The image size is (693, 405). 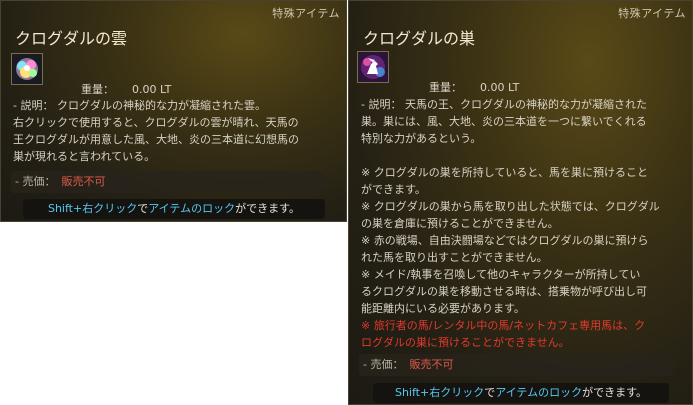 What do you see at coordinates (504, 172) in the screenshot?
I see `note-line: ※ クログダルの巣を所持していると、馬を巣に預けること` at bounding box center [504, 172].